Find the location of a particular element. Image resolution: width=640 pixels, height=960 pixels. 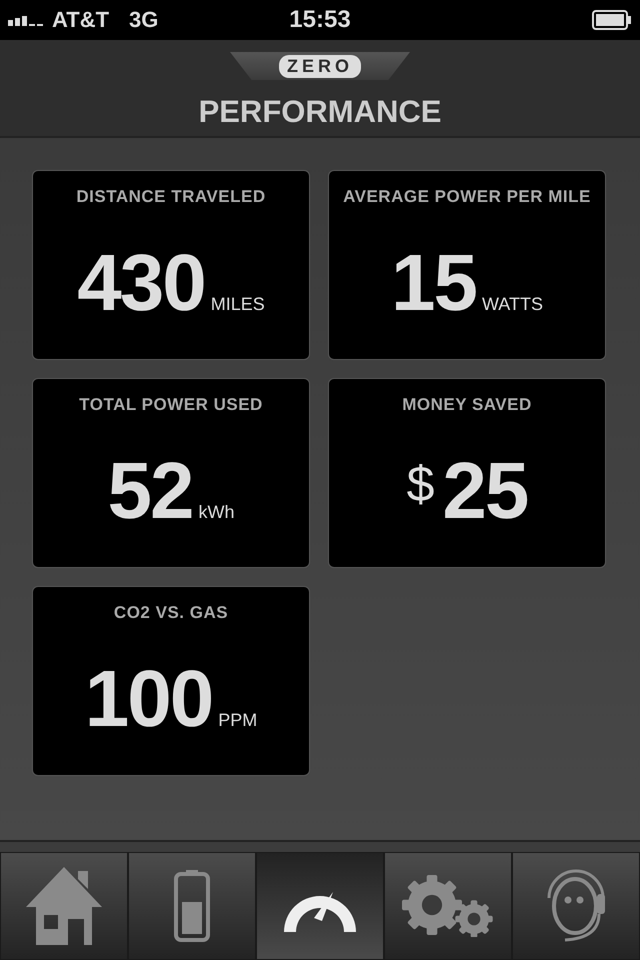

stat-unit: MILES is located at coordinates (237, 304).